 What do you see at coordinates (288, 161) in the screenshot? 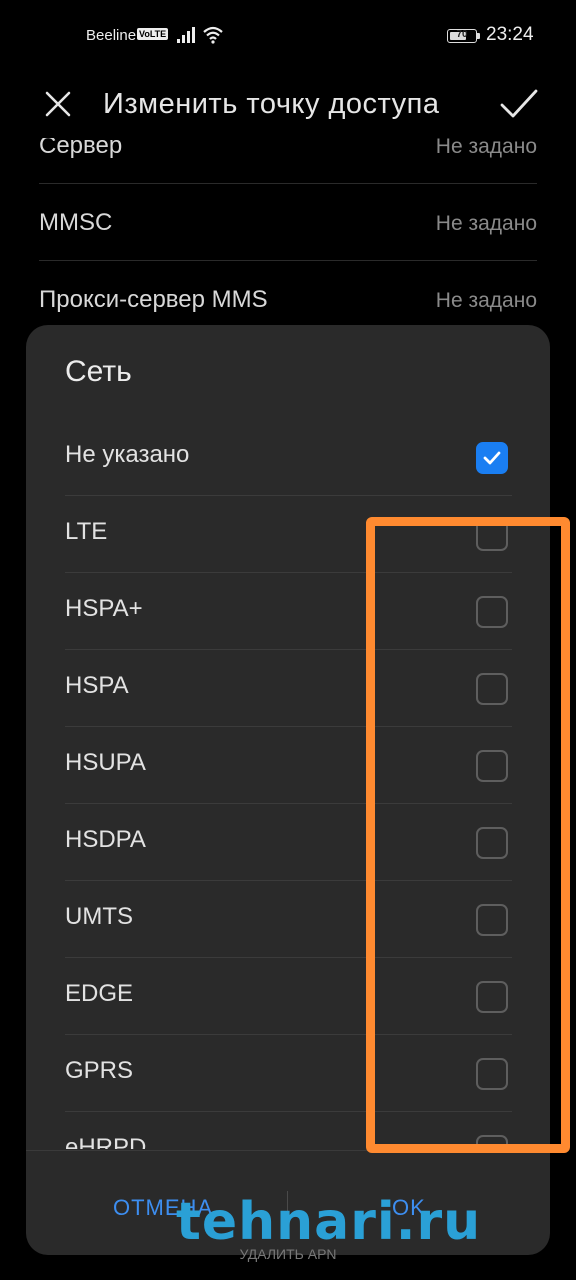
I see `setting-row-server: Сервер Не задано` at bounding box center [288, 161].